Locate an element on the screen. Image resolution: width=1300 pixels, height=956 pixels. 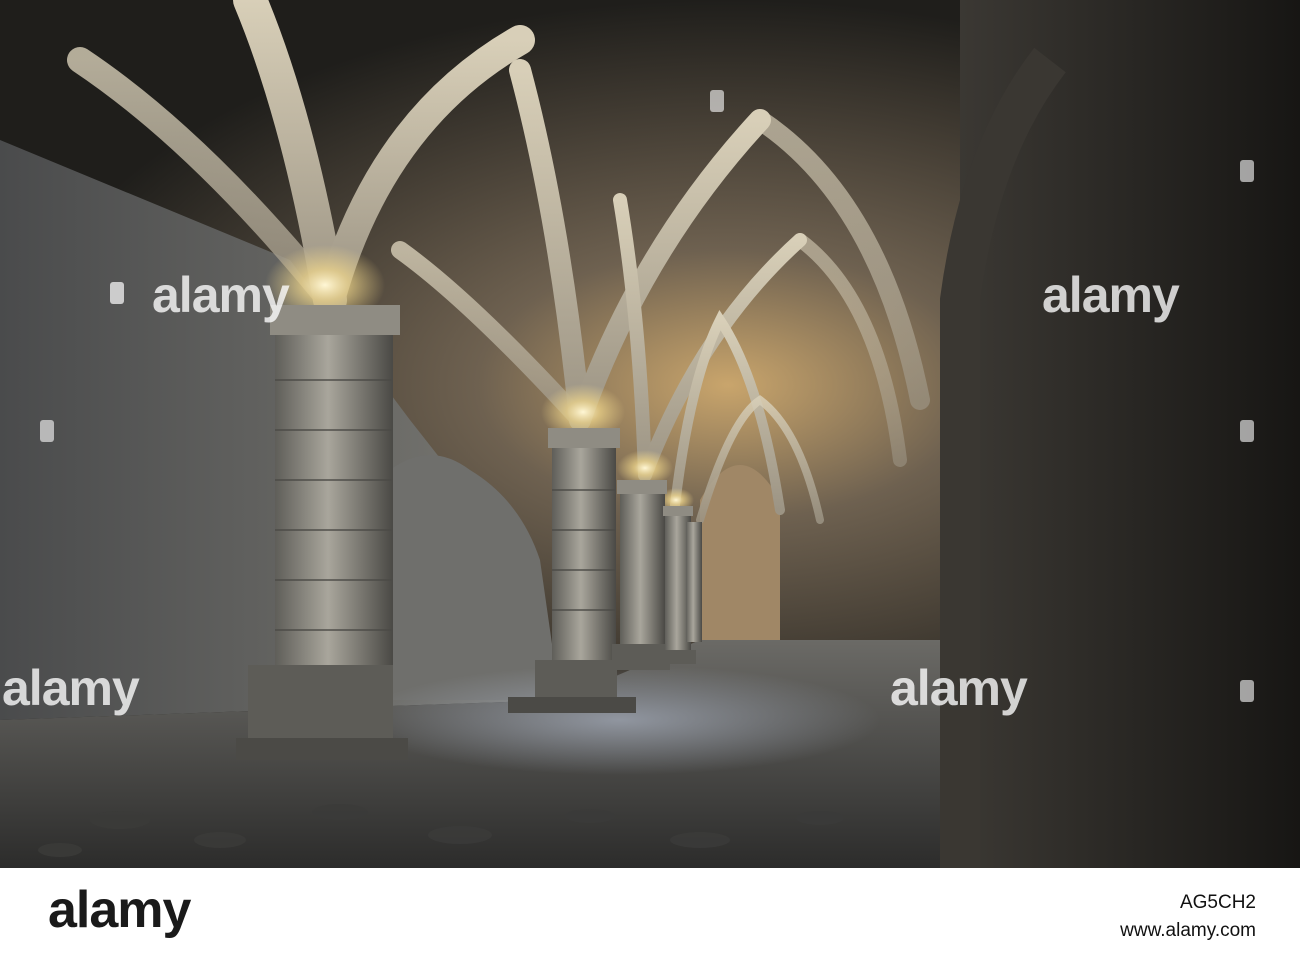
watermark-middle-left: alamy is located at coordinates (71, 688).